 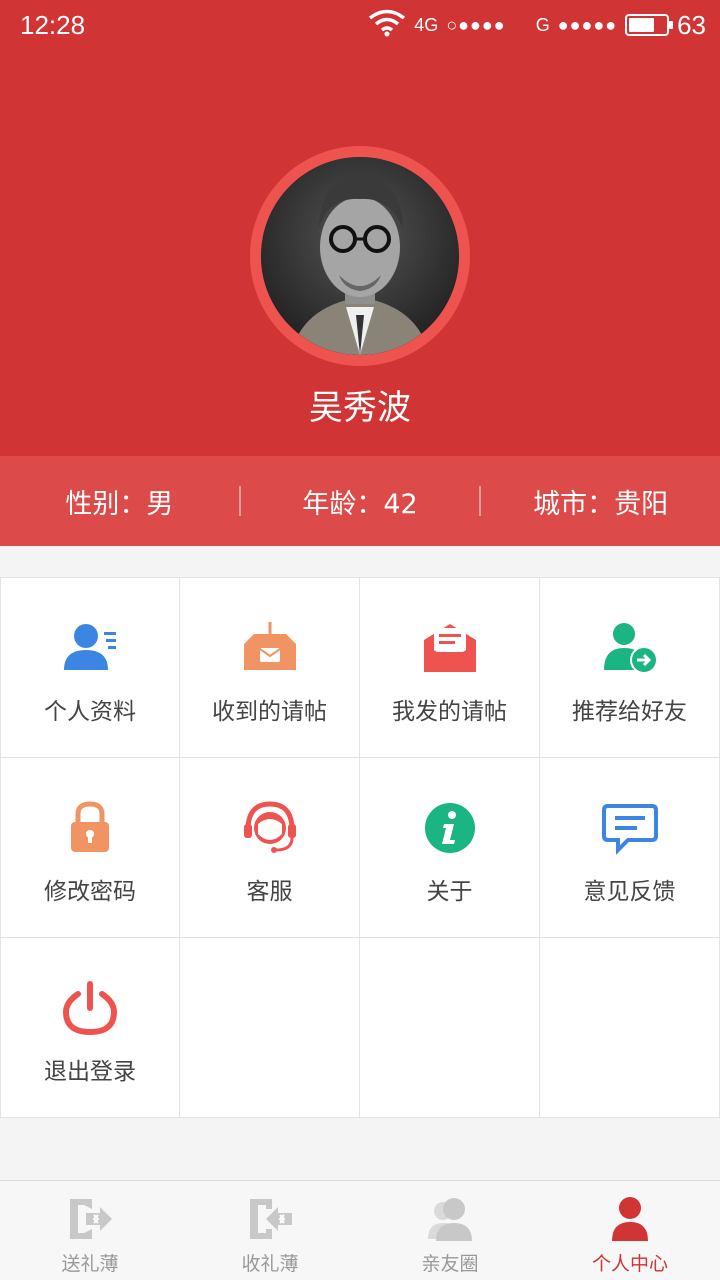 What do you see at coordinates (90, 712) in the screenshot?
I see `menu-item-label: 个人资料` at bounding box center [90, 712].